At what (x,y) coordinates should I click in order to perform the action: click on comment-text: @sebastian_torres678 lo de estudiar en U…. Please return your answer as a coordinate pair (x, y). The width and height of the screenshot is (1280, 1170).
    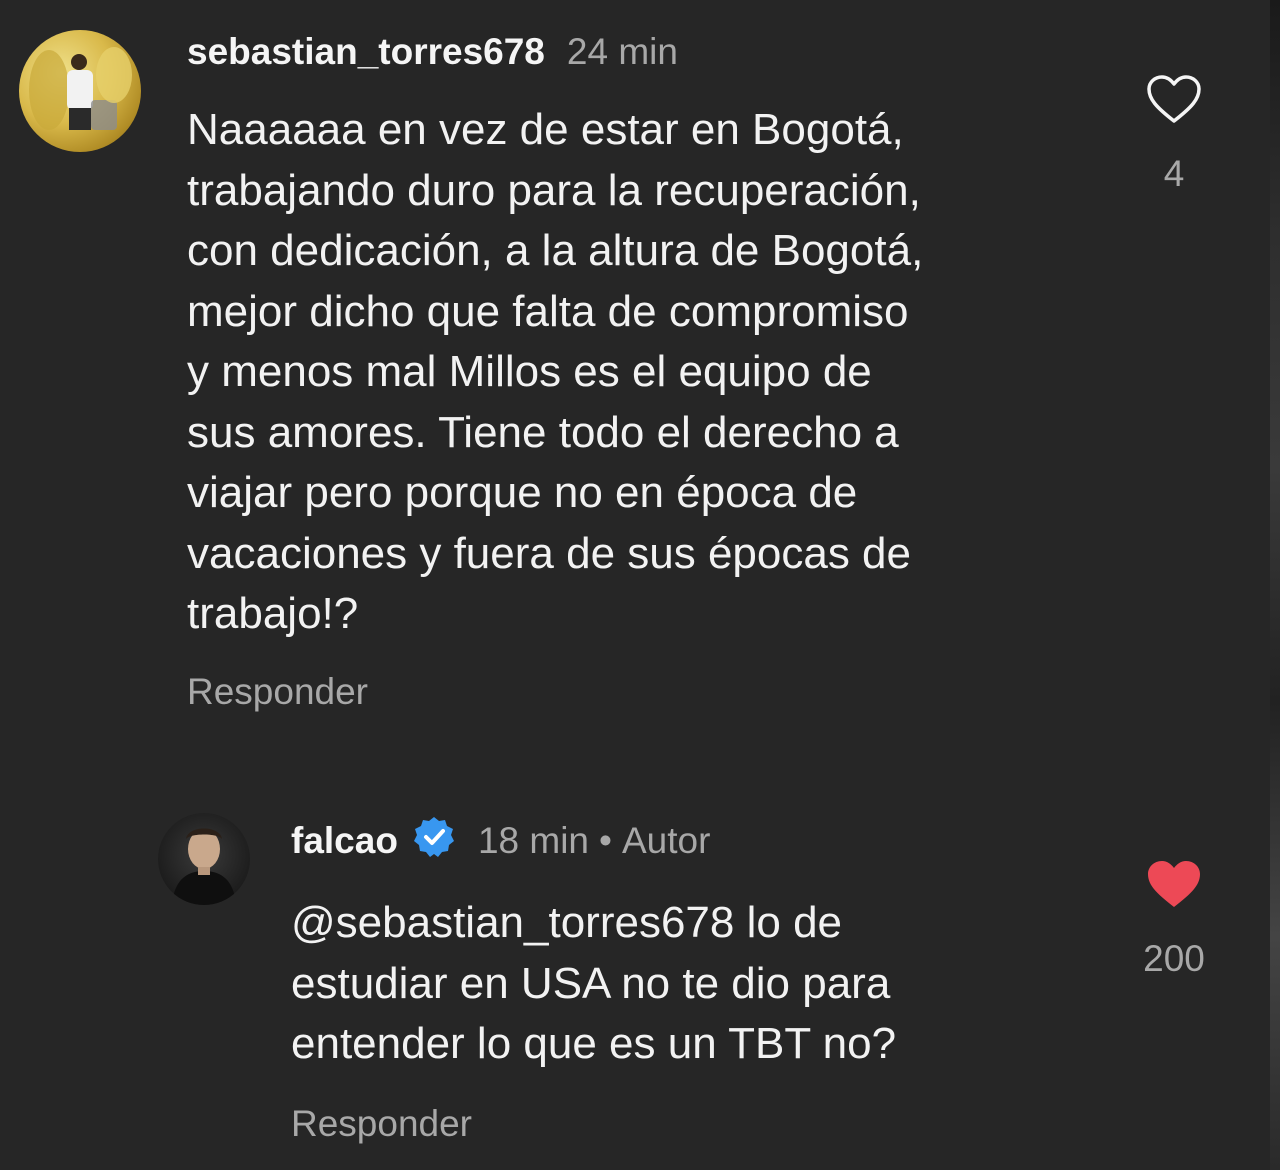
    Looking at the image, I should click on (594, 983).